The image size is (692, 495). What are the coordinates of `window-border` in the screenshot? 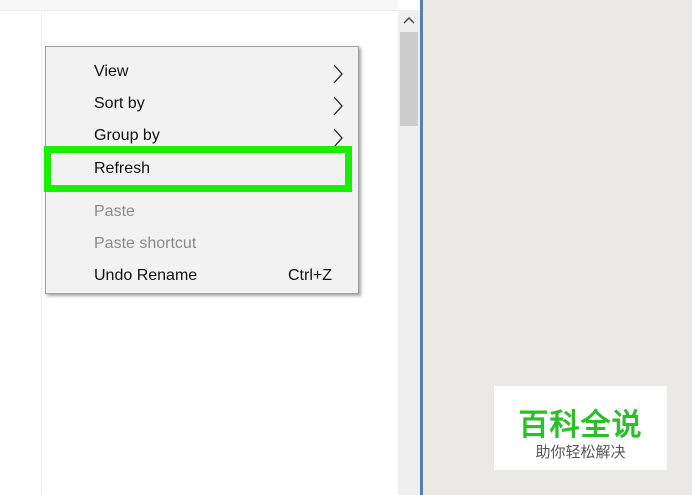 It's located at (421, 247).